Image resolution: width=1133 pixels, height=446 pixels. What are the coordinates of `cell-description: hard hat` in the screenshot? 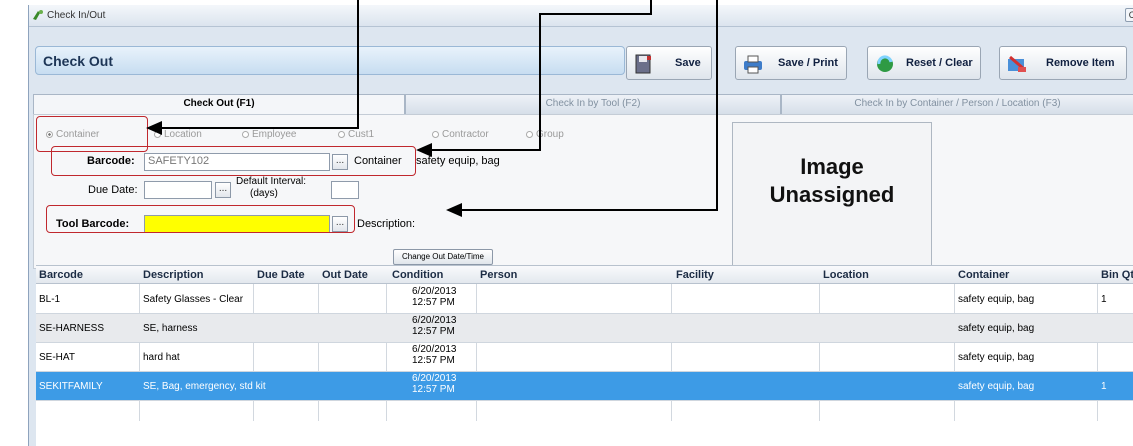 It's located at (161, 357).